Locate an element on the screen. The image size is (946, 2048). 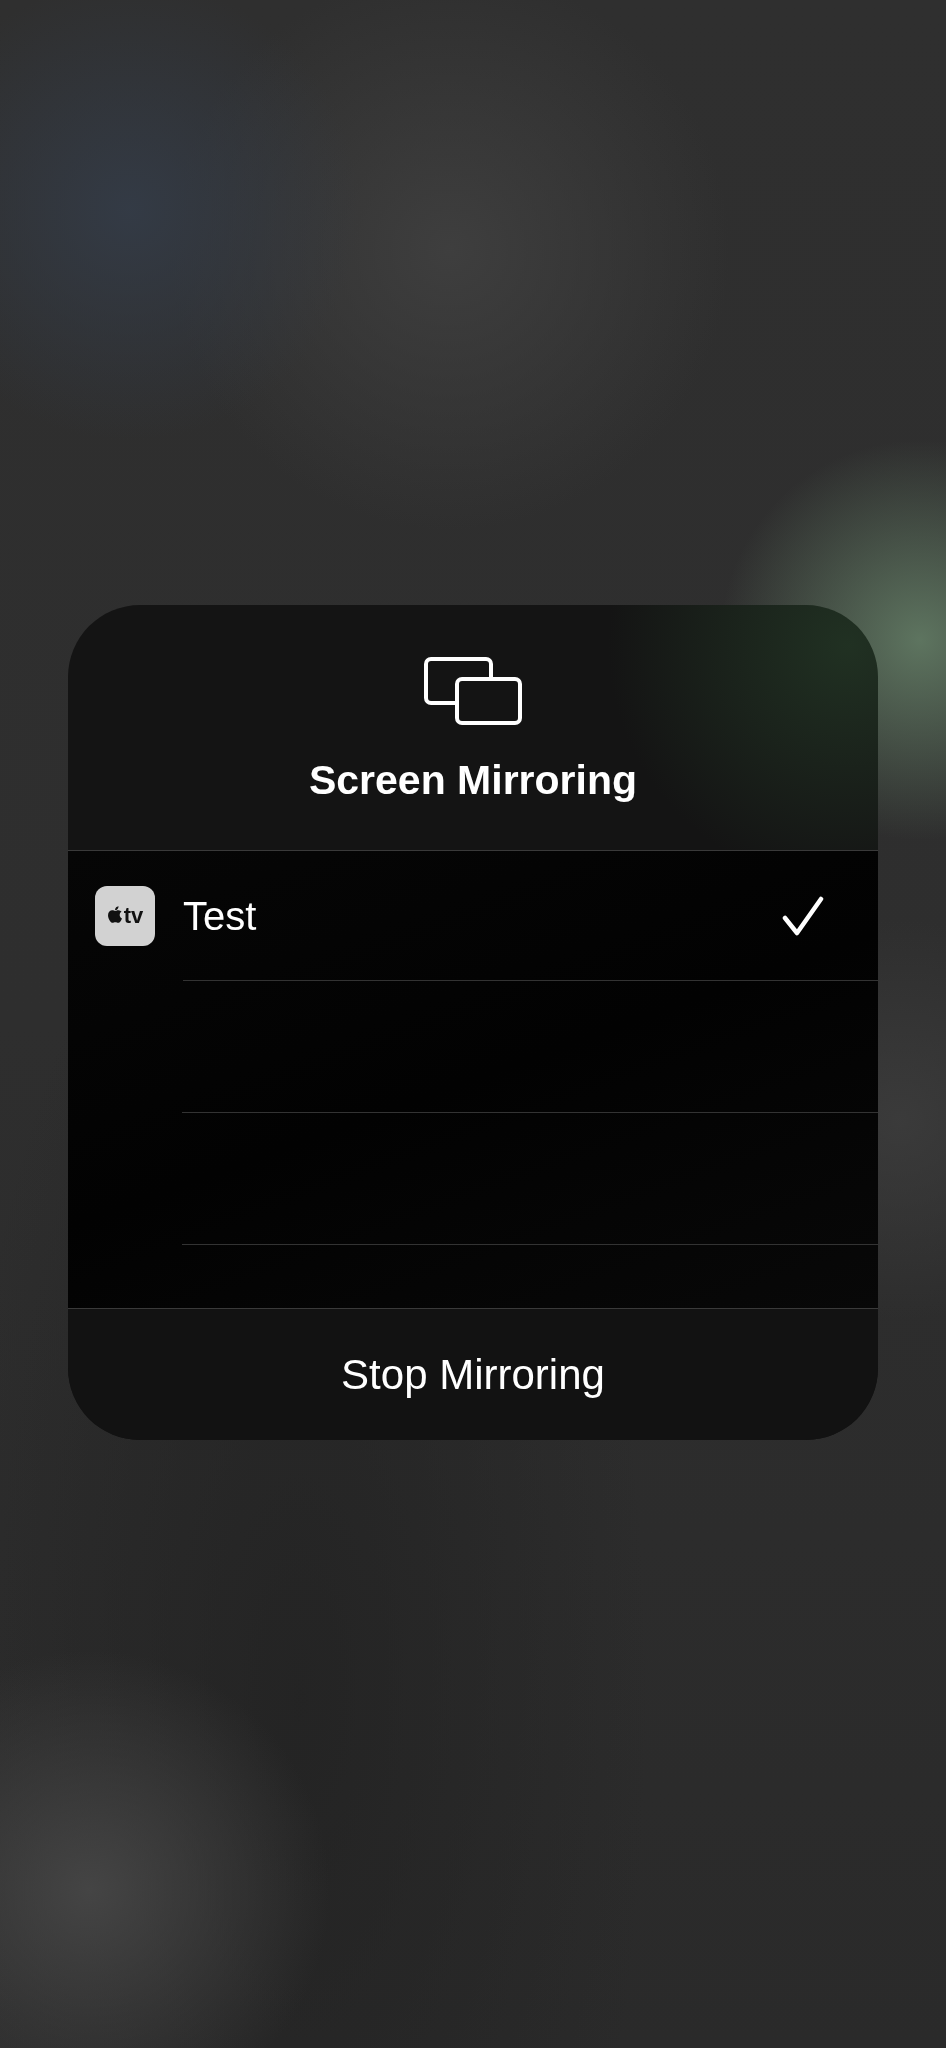
device-row: tv Test is located at coordinates (473, 916).